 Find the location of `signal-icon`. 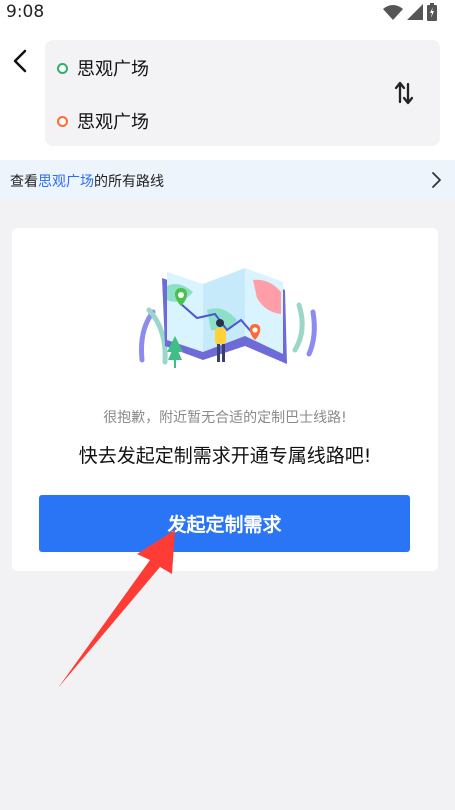

signal-icon is located at coordinates (415, 12).